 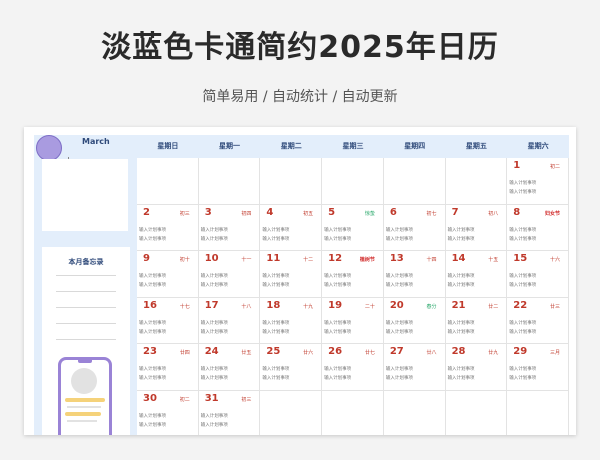 What do you see at coordinates (168, 367) in the screenshot?
I see `day-cell: 23 廿四 输入计划事项 输入计划事项` at bounding box center [168, 367].